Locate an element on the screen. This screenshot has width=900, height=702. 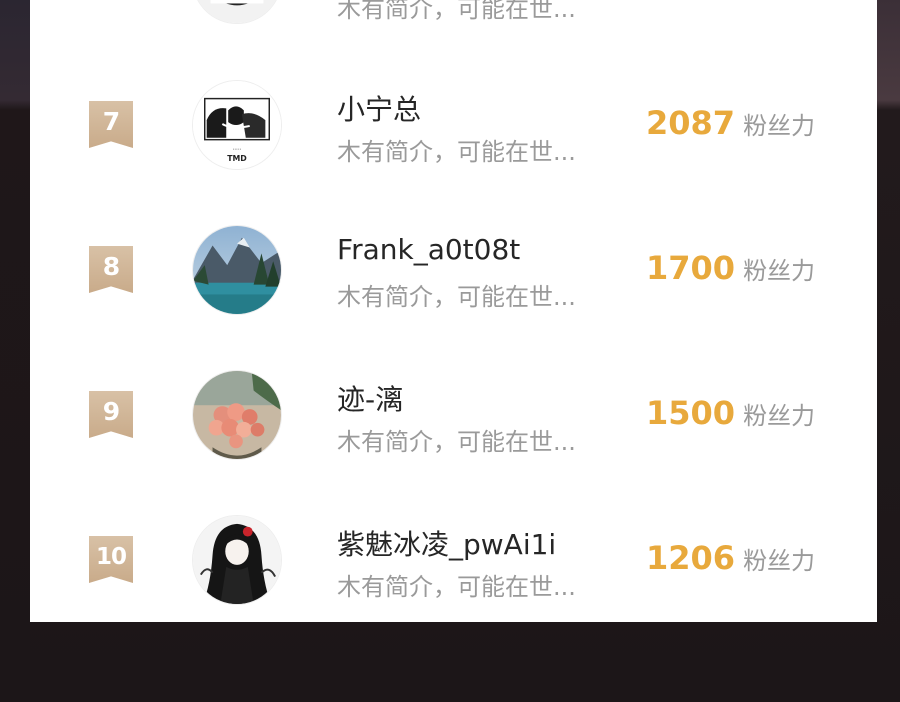
avatar-anime-image is located at coordinates (237, 560).